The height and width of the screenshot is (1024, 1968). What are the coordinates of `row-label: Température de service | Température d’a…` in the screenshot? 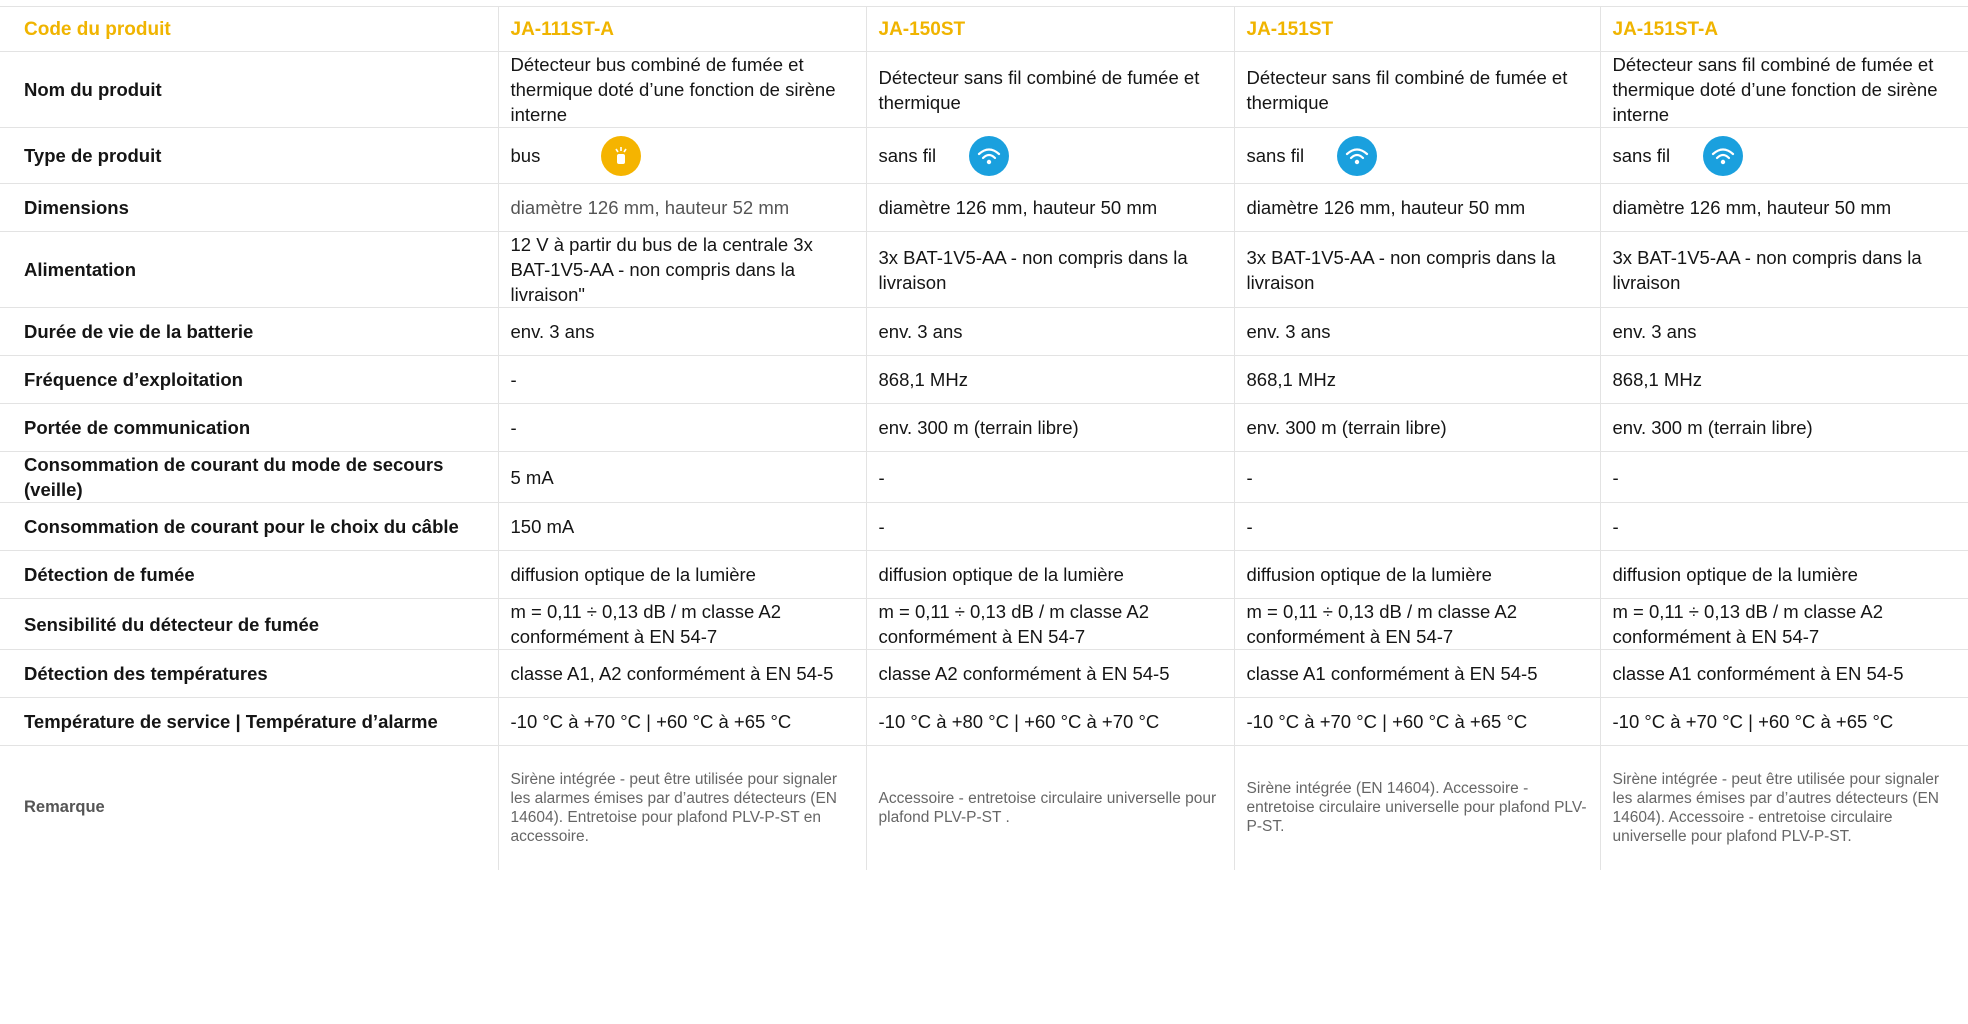 It's located at (249, 721).